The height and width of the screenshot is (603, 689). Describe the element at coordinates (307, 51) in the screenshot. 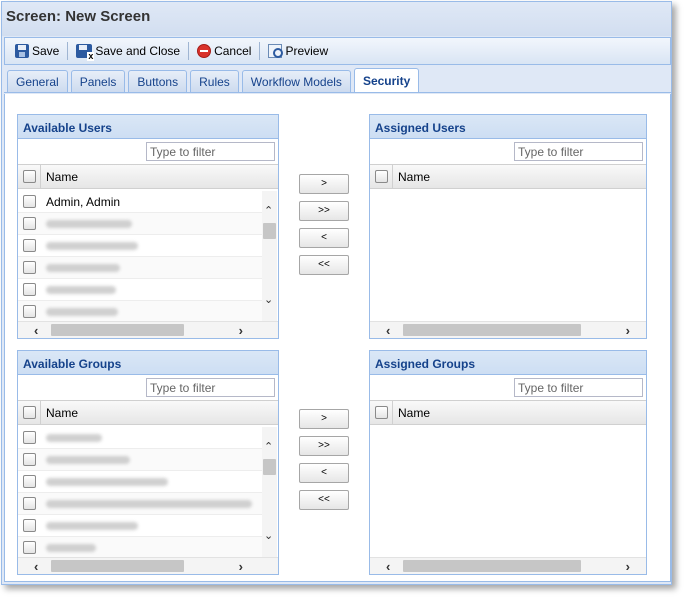

I see `preview-label: Preview` at that location.